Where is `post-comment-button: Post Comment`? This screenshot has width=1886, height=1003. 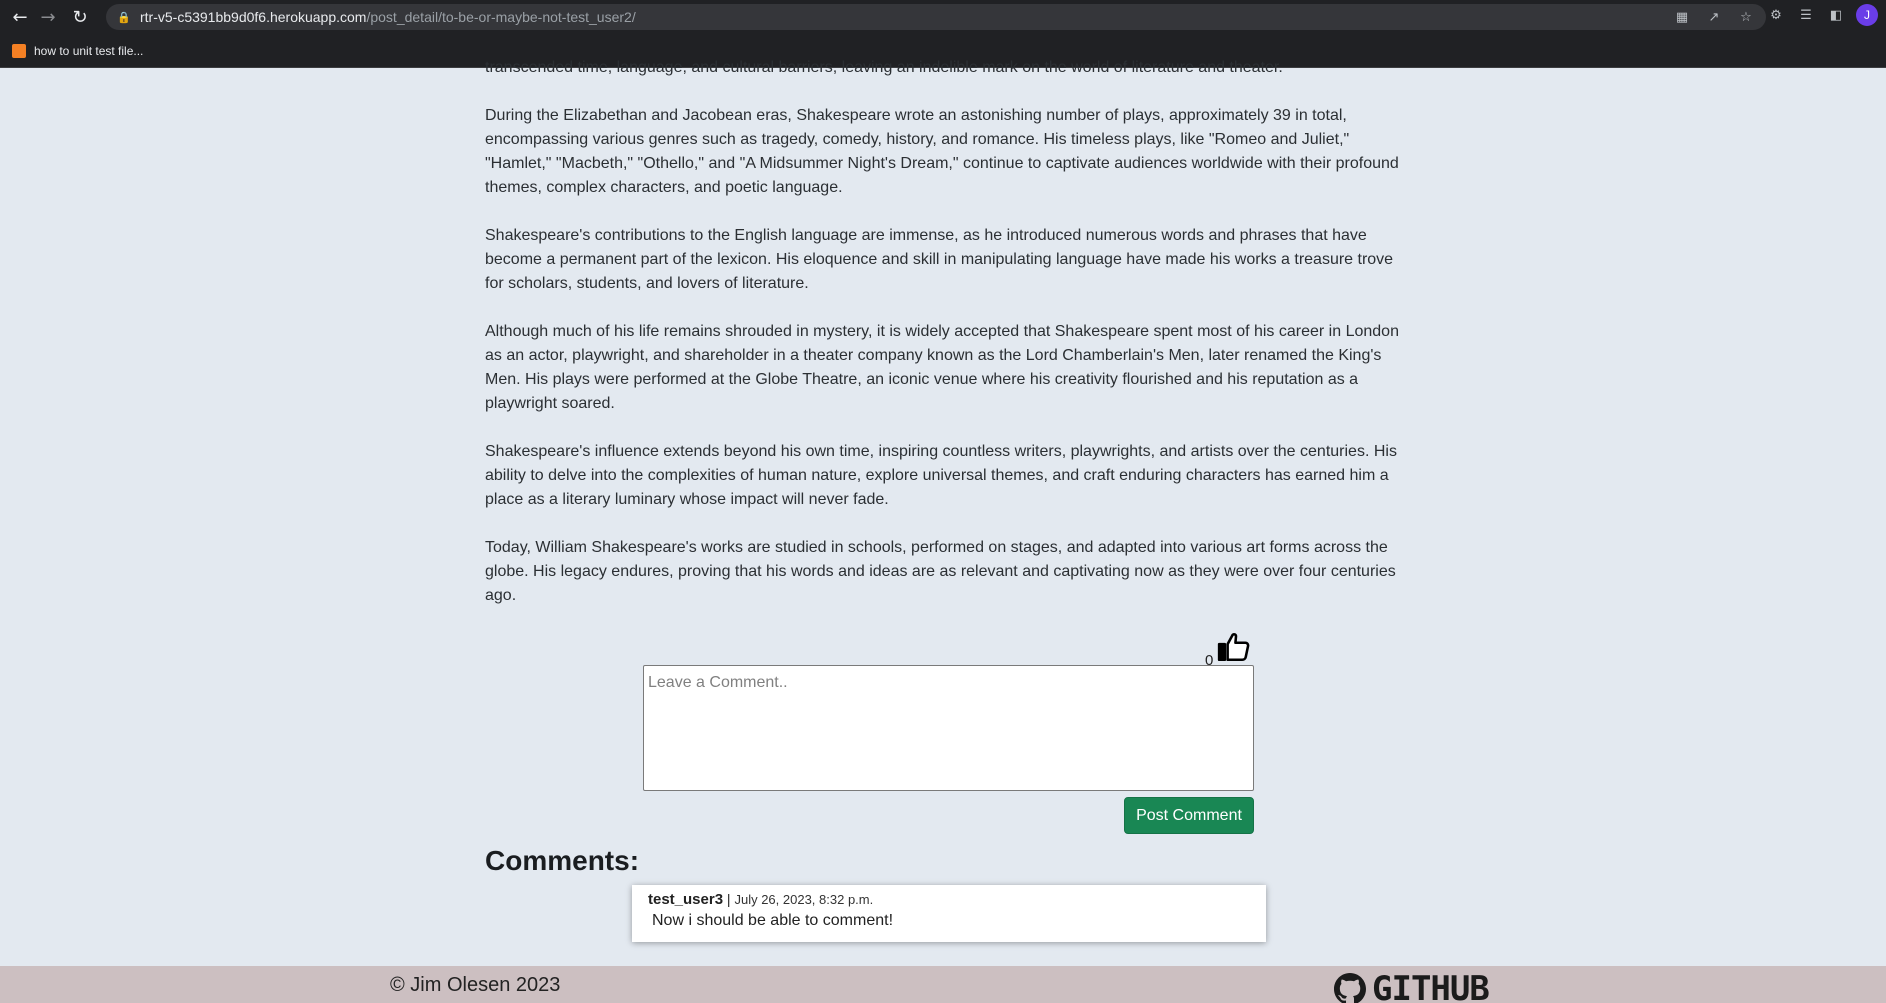
post-comment-button: Post Comment is located at coordinates (1189, 815).